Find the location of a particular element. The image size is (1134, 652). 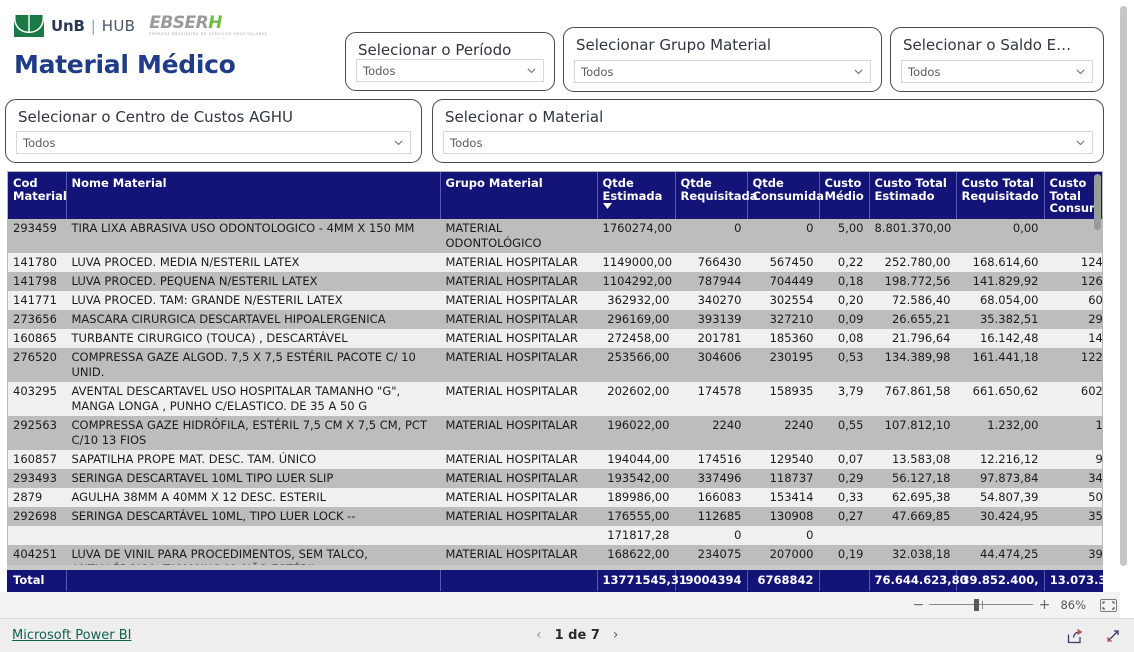

zoom-in-button: + is located at coordinates (1044, 605).